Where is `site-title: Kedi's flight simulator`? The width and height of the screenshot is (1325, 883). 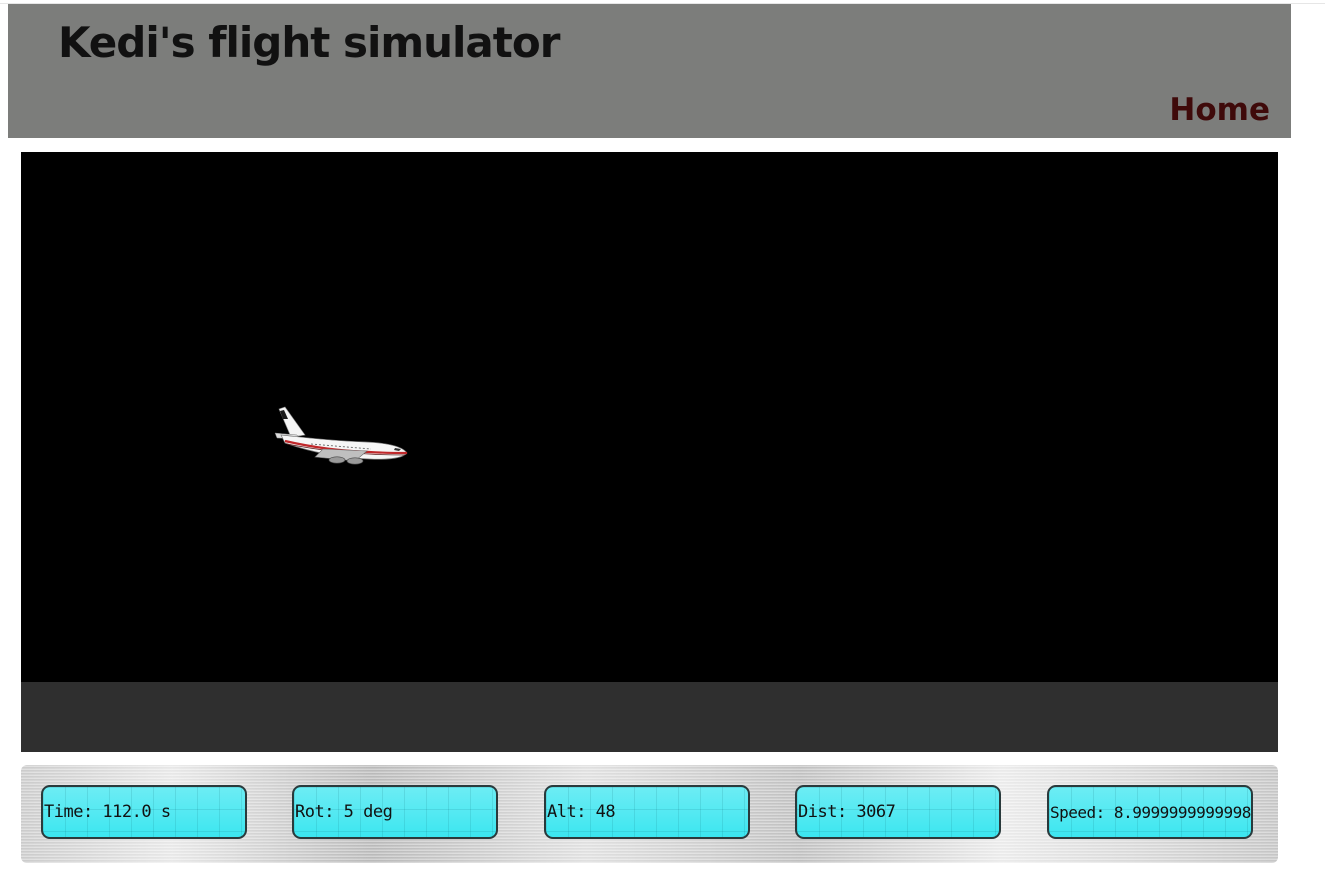 site-title: Kedi's flight simulator is located at coordinates (309, 42).